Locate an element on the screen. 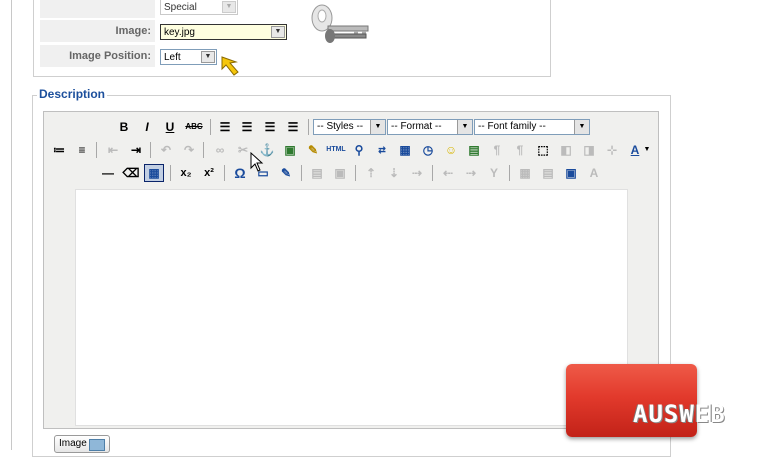  styles-select-label: -- Styles -- is located at coordinates (340, 126).